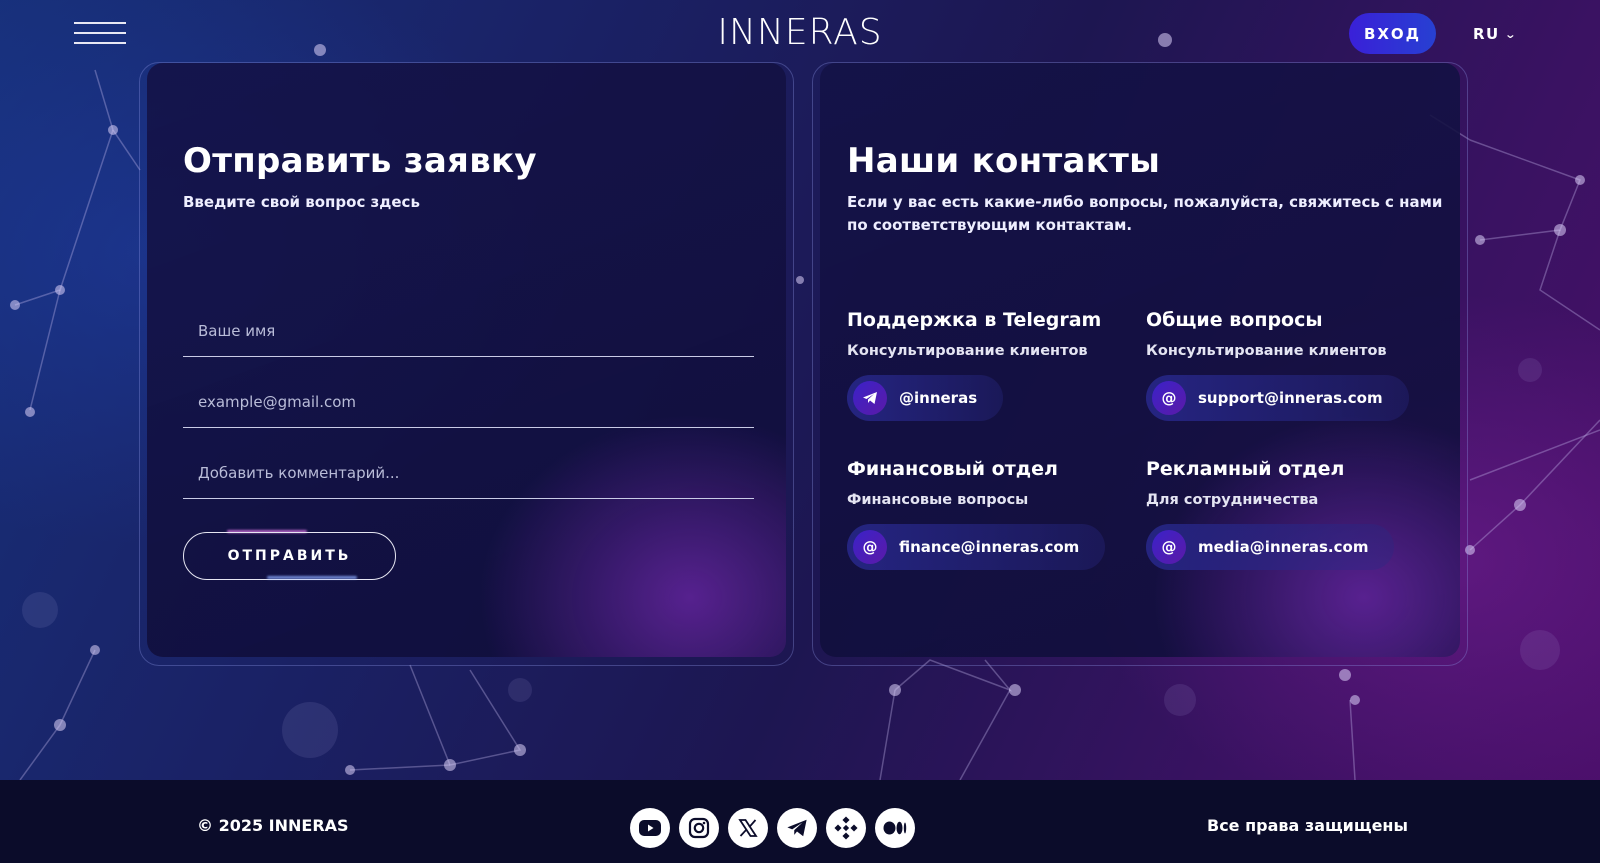  Describe the element at coordinates (1245, 469) in the screenshot. I see `contact-title: Рекламный отдел` at that location.